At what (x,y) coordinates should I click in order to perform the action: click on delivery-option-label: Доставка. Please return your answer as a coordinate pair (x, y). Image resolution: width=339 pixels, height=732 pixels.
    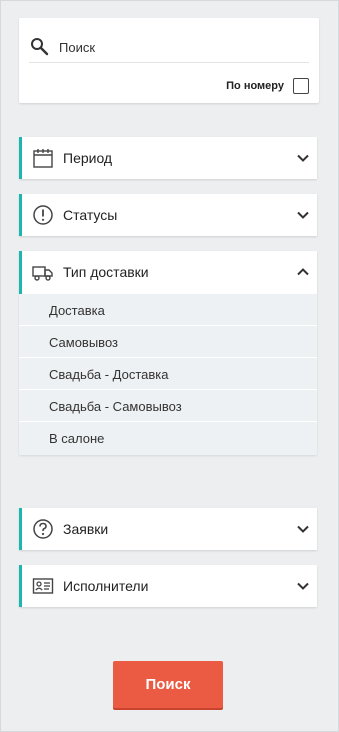
    Looking at the image, I should click on (77, 310).